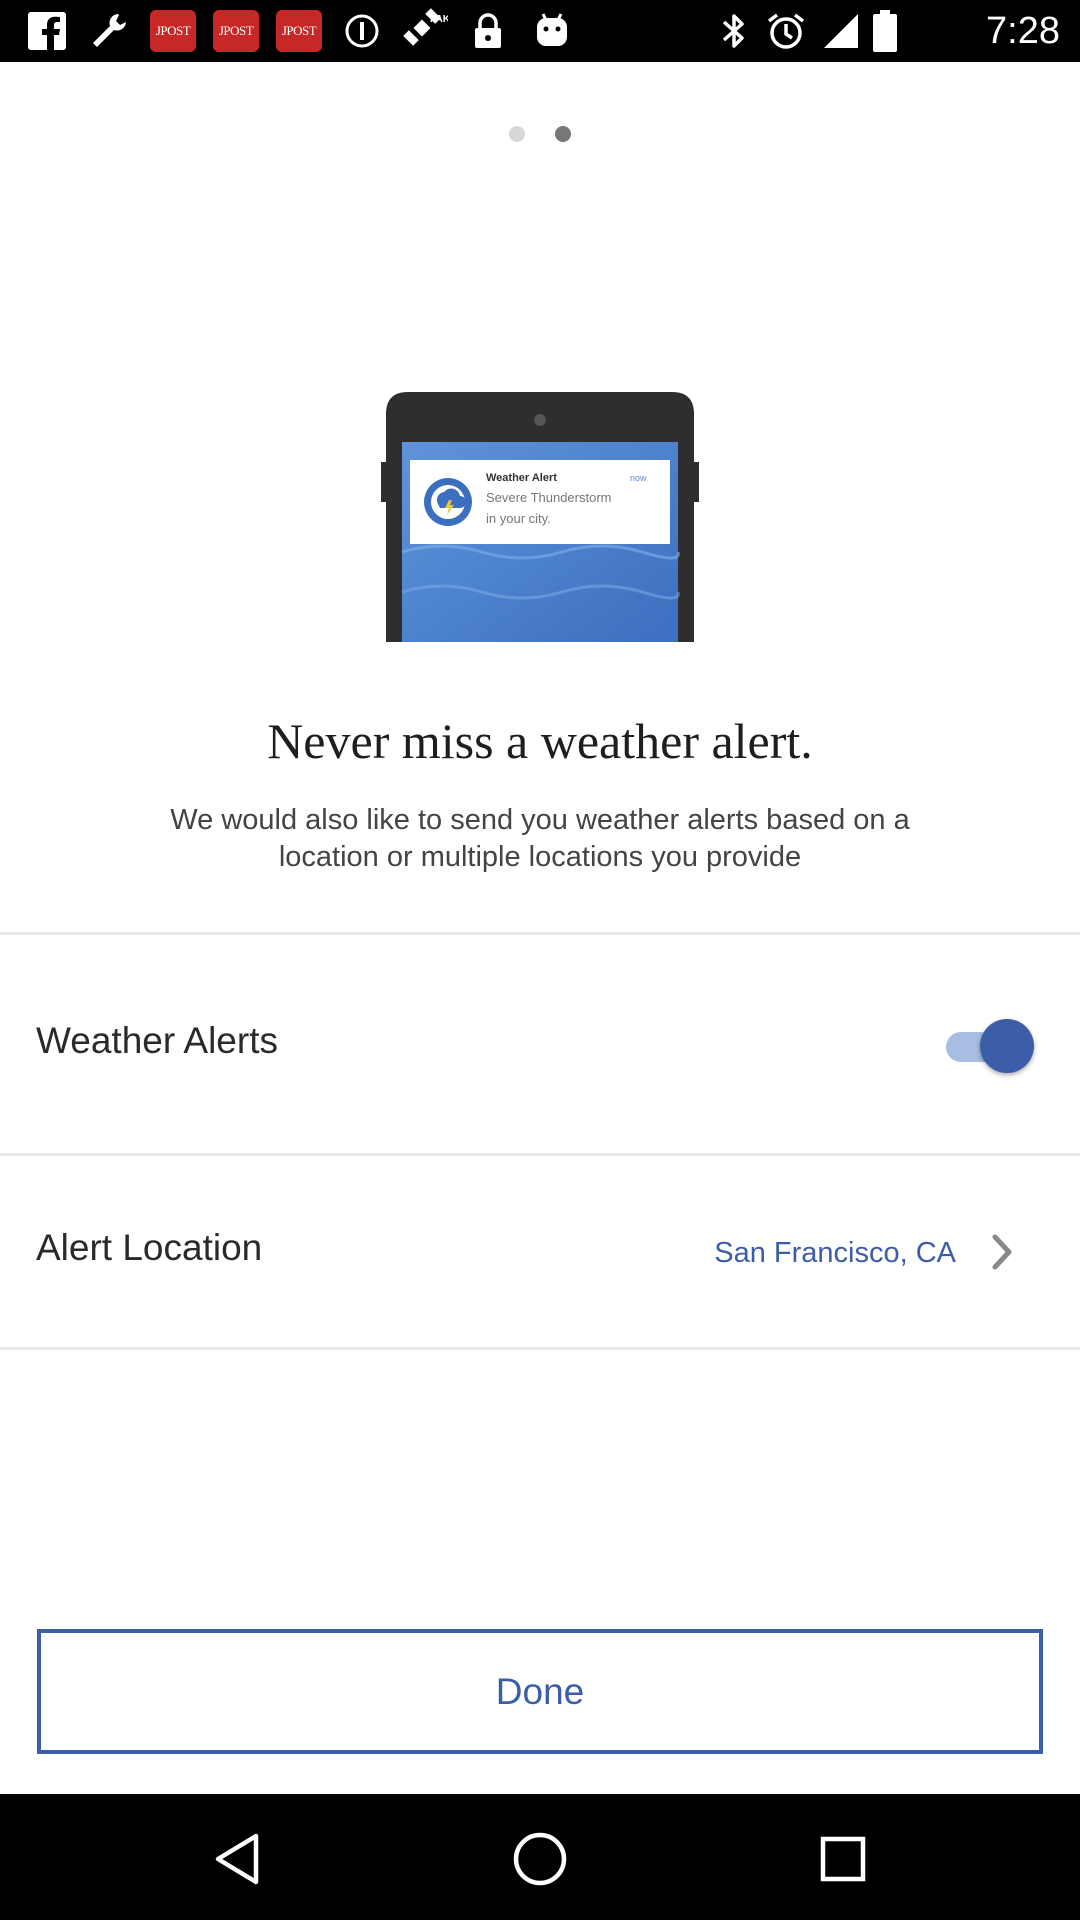 The image size is (1080, 1920). What do you see at coordinates (439, 19) in the screenshot?
I see `svg-text: FAKE` at bounding box center [439, 19].